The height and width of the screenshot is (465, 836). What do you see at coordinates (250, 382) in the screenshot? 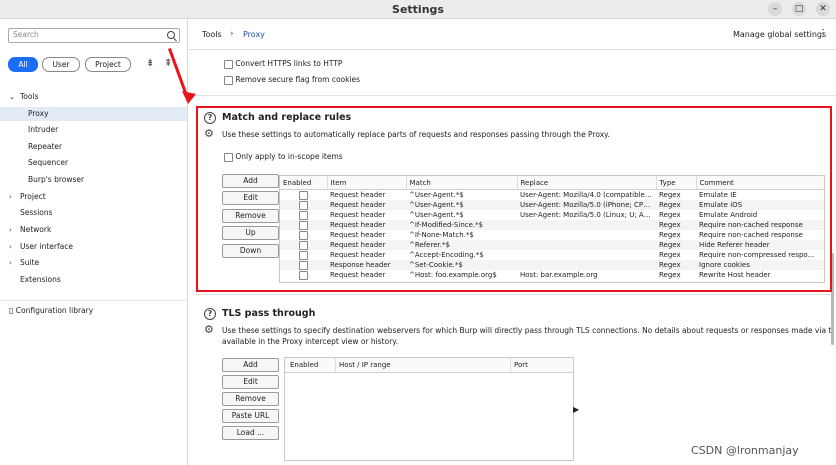
I see `tls-edit-button: Edit` at bounding box center [250, 382].